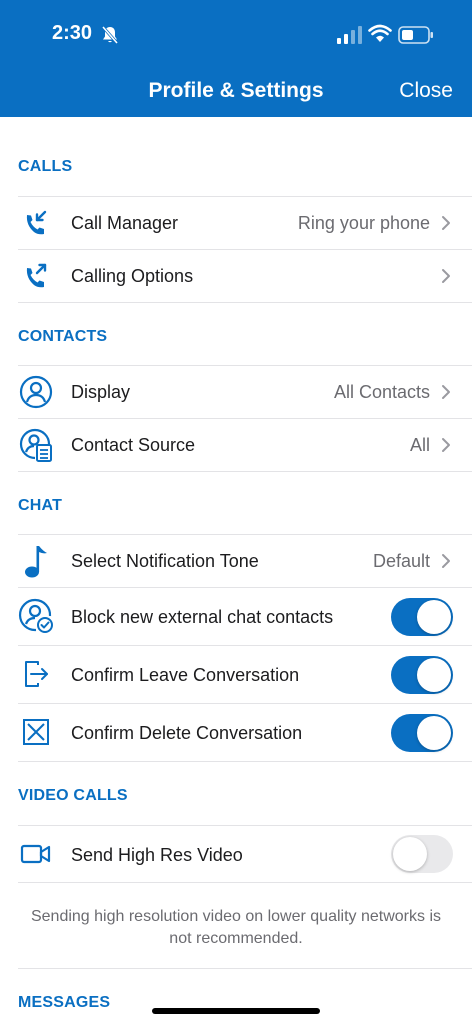  What do you see at coordinates (349, 35) in the screenshot?
I see `cellular-signal-icon` at bounding box center [349, 35].